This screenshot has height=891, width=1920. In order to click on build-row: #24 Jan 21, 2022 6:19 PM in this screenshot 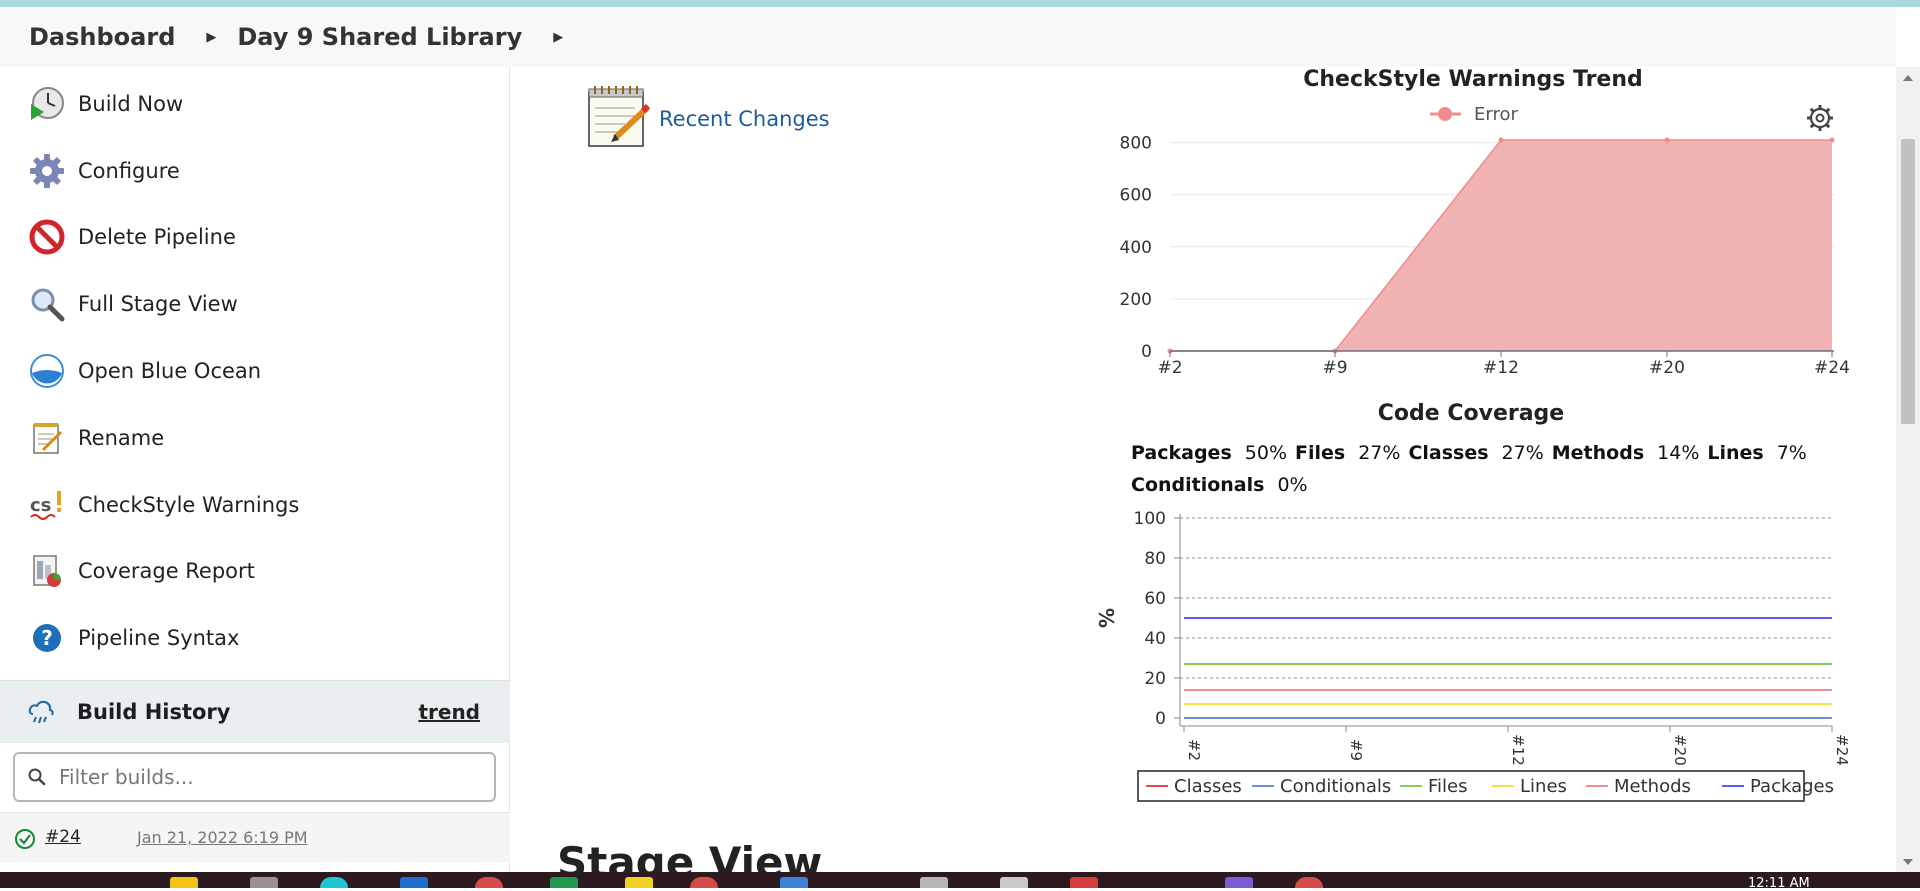, I will do `click(255, 837)`.